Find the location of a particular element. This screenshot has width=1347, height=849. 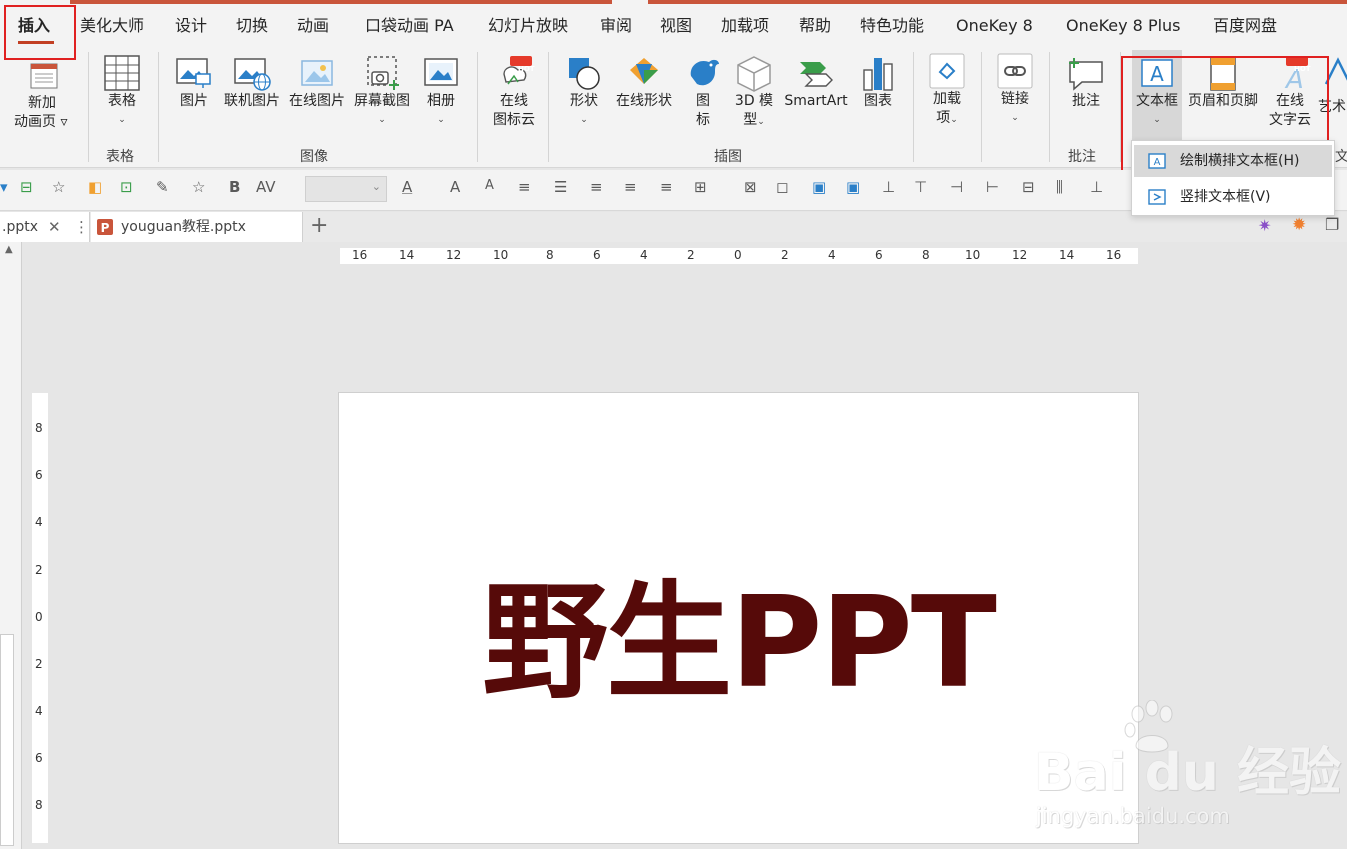

settings-gear-icon: ✹ is located at coordinates (1299, 225).